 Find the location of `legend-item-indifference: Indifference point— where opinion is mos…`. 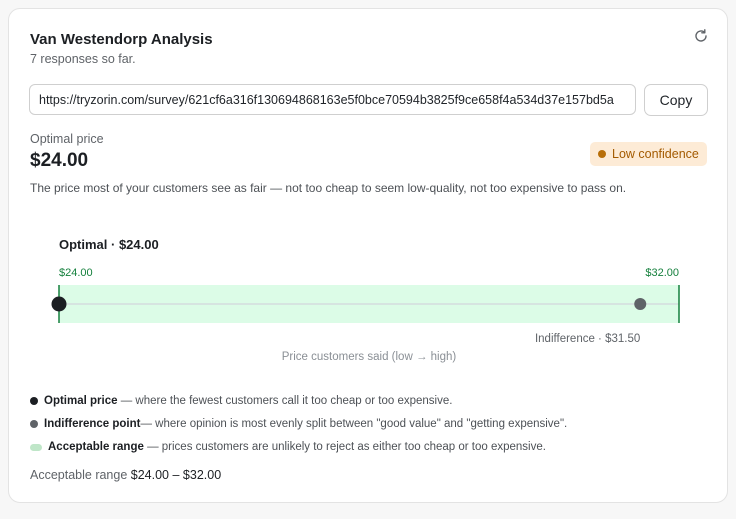

legend-item-indifference: Indifference point— where opinion is mos… is located at coordinates (298, 424).